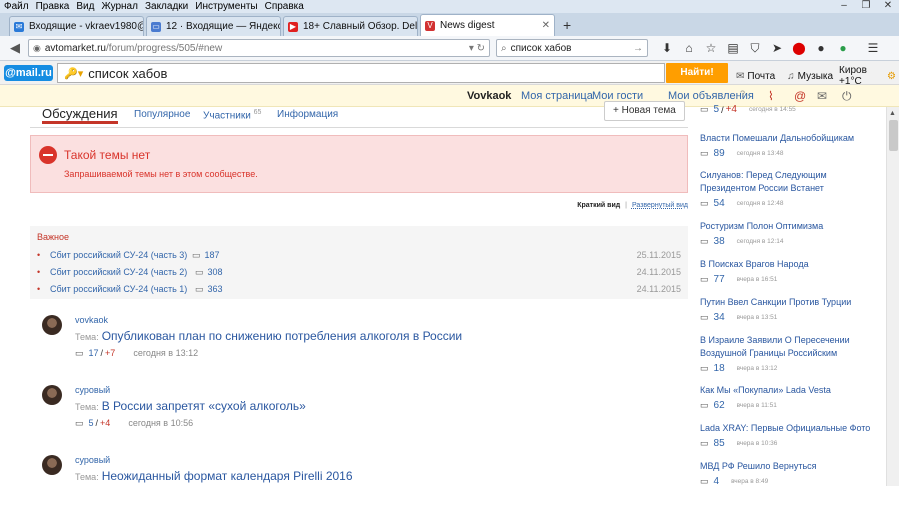  Describe the element at coordinates (209, 272) in the screenshot. I see `pinned-comments: ▭ 308` at that location.